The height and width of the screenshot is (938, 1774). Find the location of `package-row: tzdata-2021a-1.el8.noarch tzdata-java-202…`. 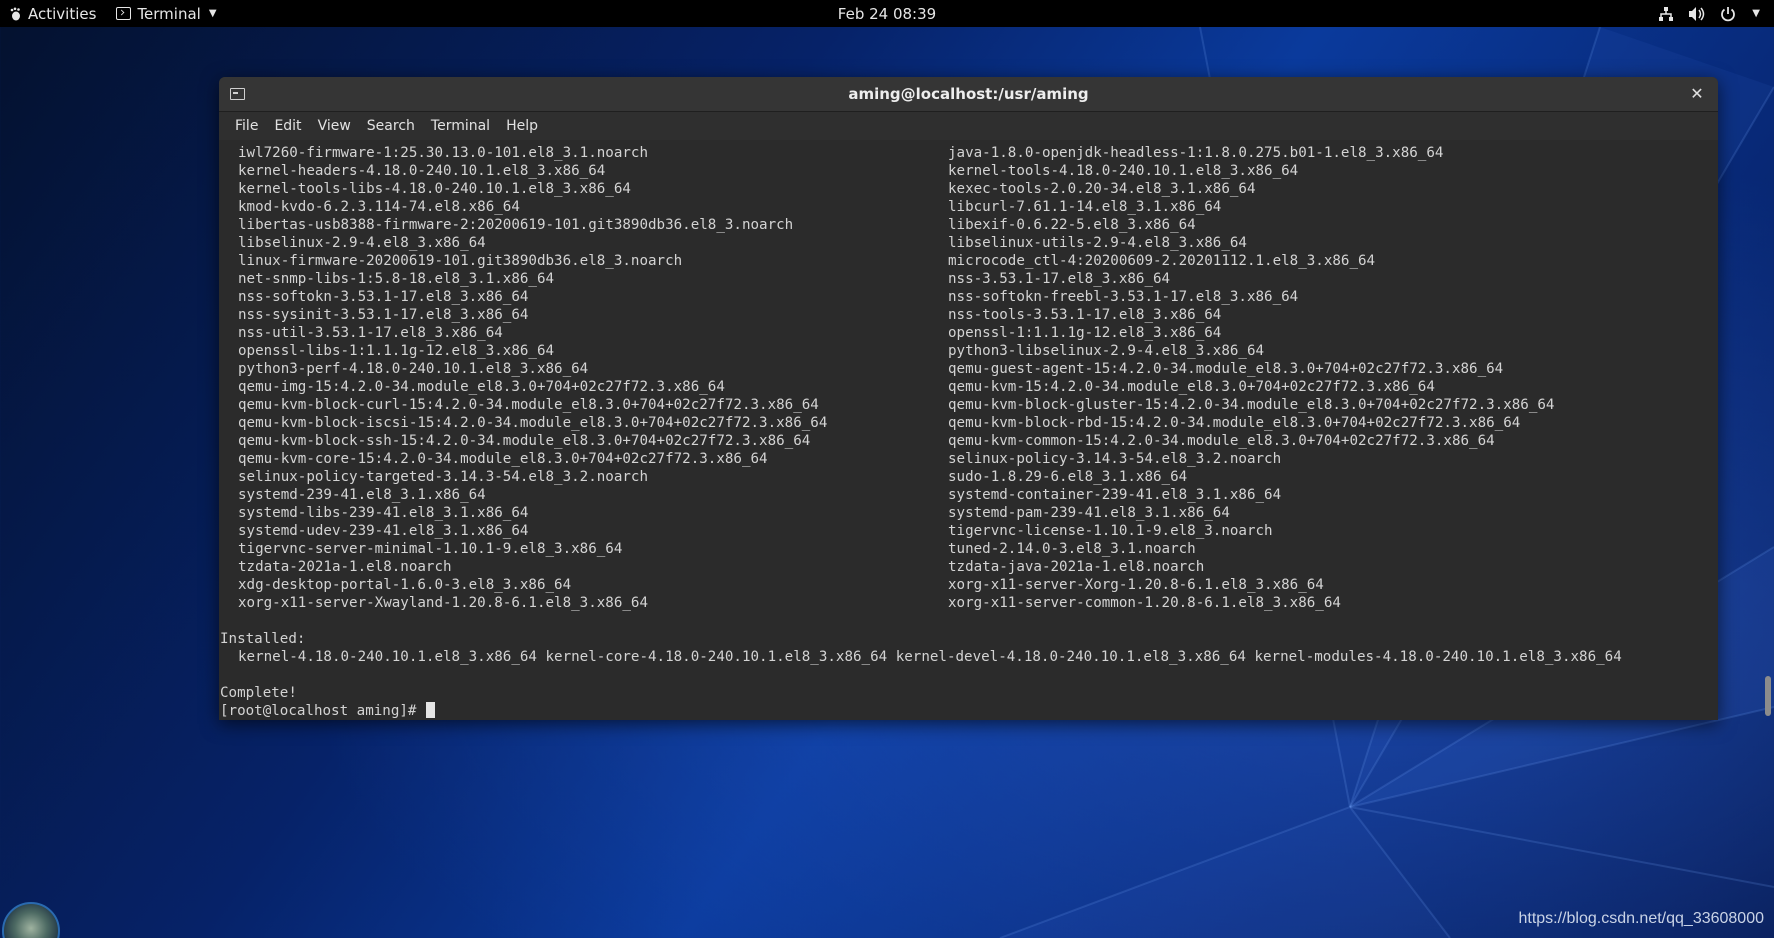

package-row: tzdata-2021a-1.el8.noarch tzdata-java-202… is located at coordinates (968, 567).